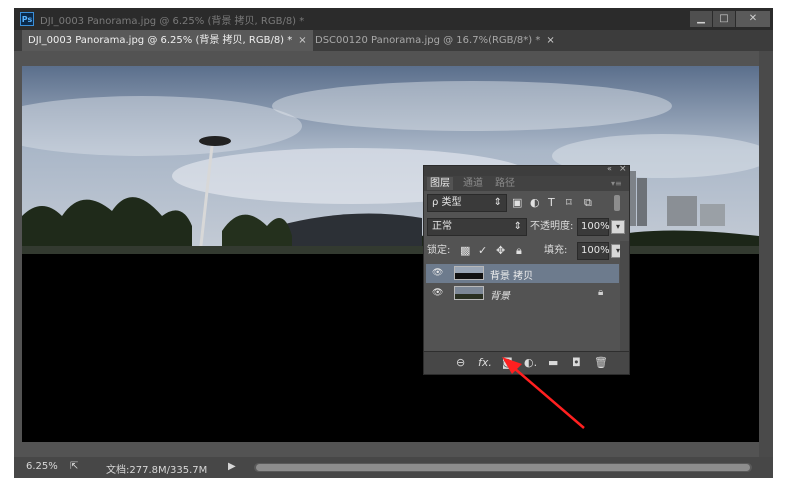 Image resolution: width=788 pixels, height=488 pixels. I want to click on red-annotation-arrow, so click(543, 393).